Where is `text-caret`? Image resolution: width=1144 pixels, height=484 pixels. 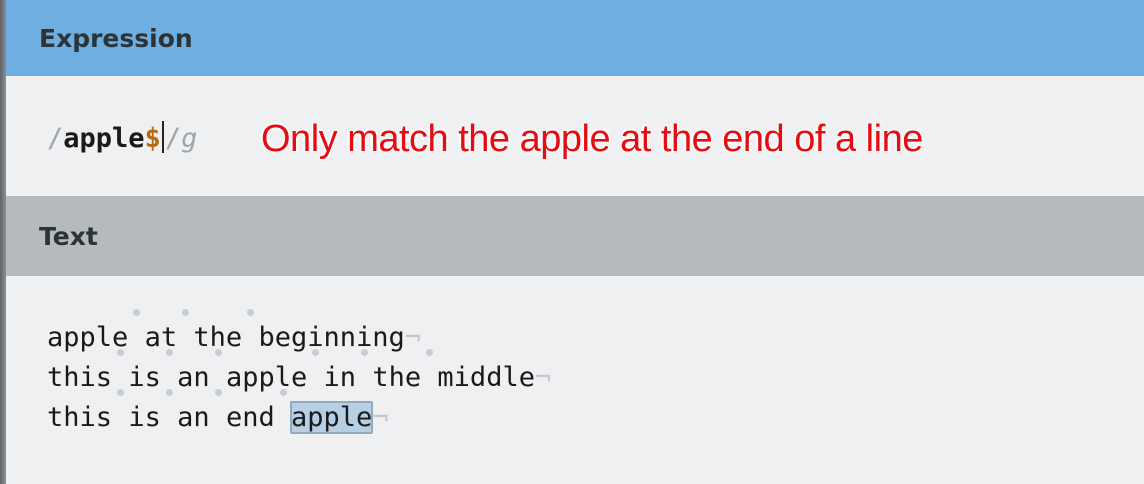 text-caret is located at coordinates (162, 137).